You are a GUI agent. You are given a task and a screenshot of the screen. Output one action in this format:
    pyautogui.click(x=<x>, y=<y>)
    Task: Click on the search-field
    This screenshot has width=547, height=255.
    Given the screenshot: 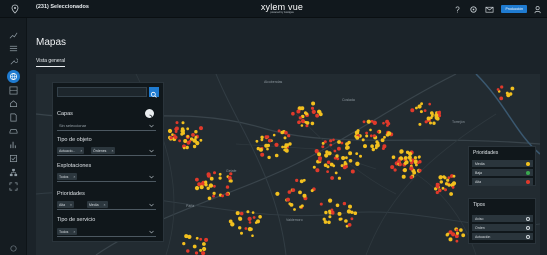 What is the action you would take?
    pyautogui.click(x=102, y=95)
    